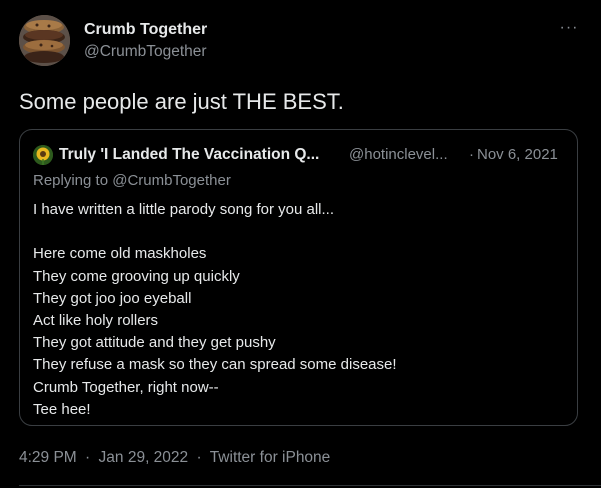 The height and width of the screenshot is (488, 601). Describe the element at coordinates (136, 276) in the screenshot. I see `quoted-text-line: They come grooving up quickly` at that location.